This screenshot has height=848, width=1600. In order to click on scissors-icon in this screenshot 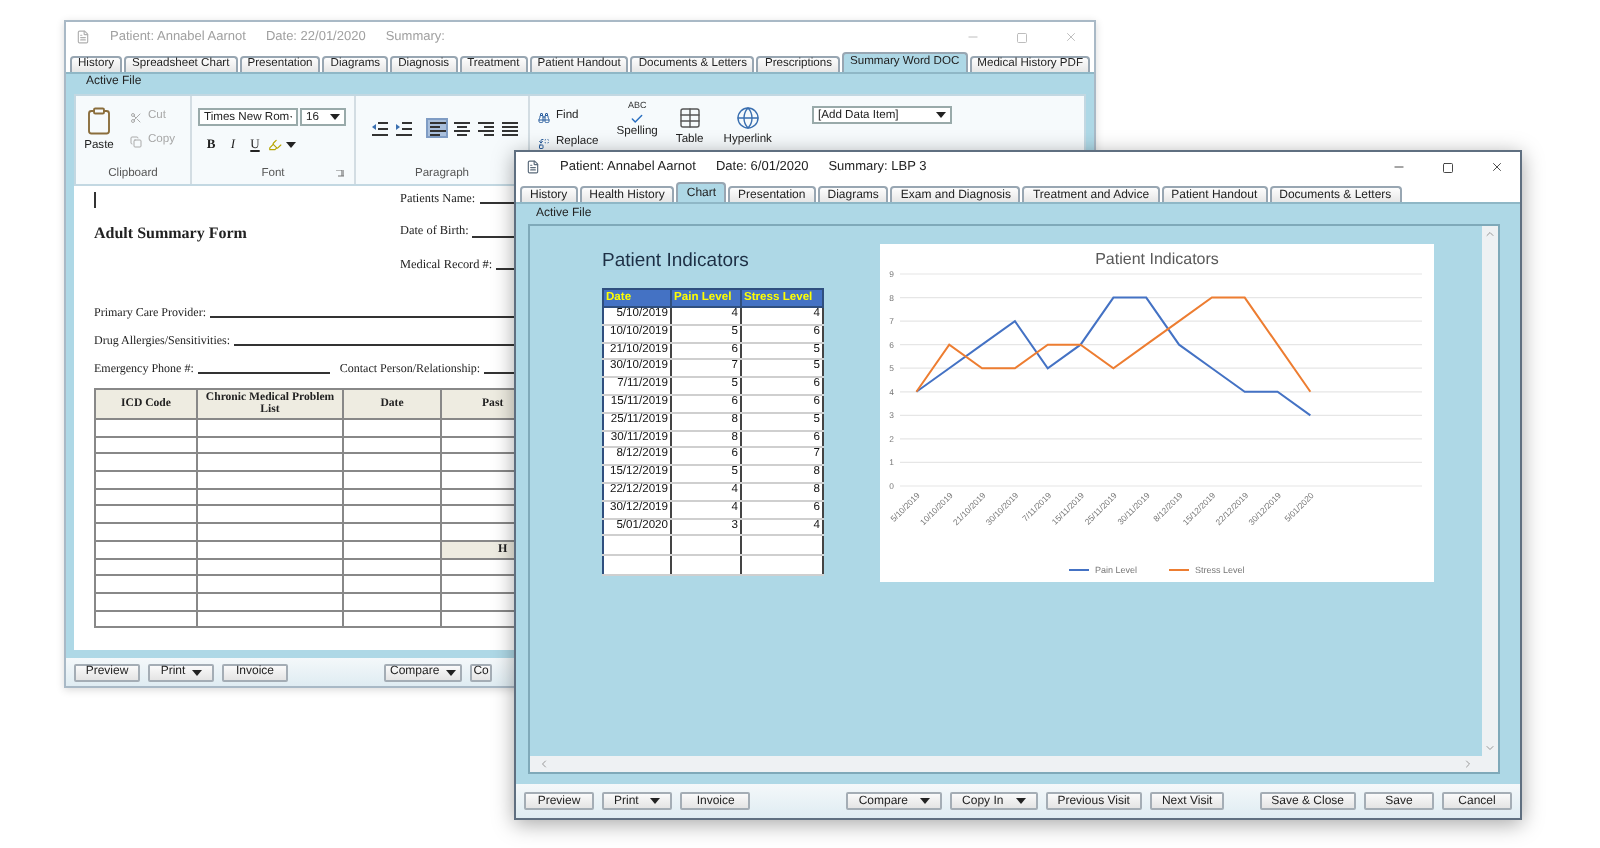, I will do `click(136, 118)`.